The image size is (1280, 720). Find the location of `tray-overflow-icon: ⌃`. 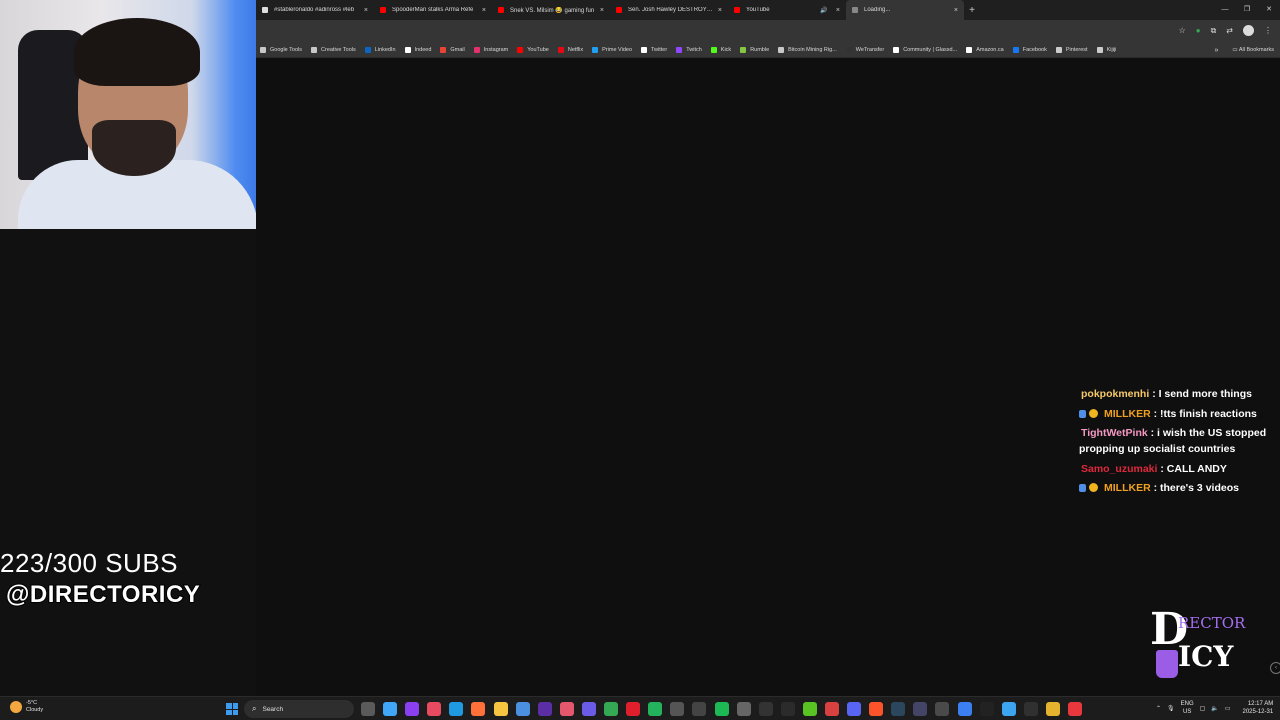

tray-overflow-icon: ⌃ is located at coordinates (1158, 708).